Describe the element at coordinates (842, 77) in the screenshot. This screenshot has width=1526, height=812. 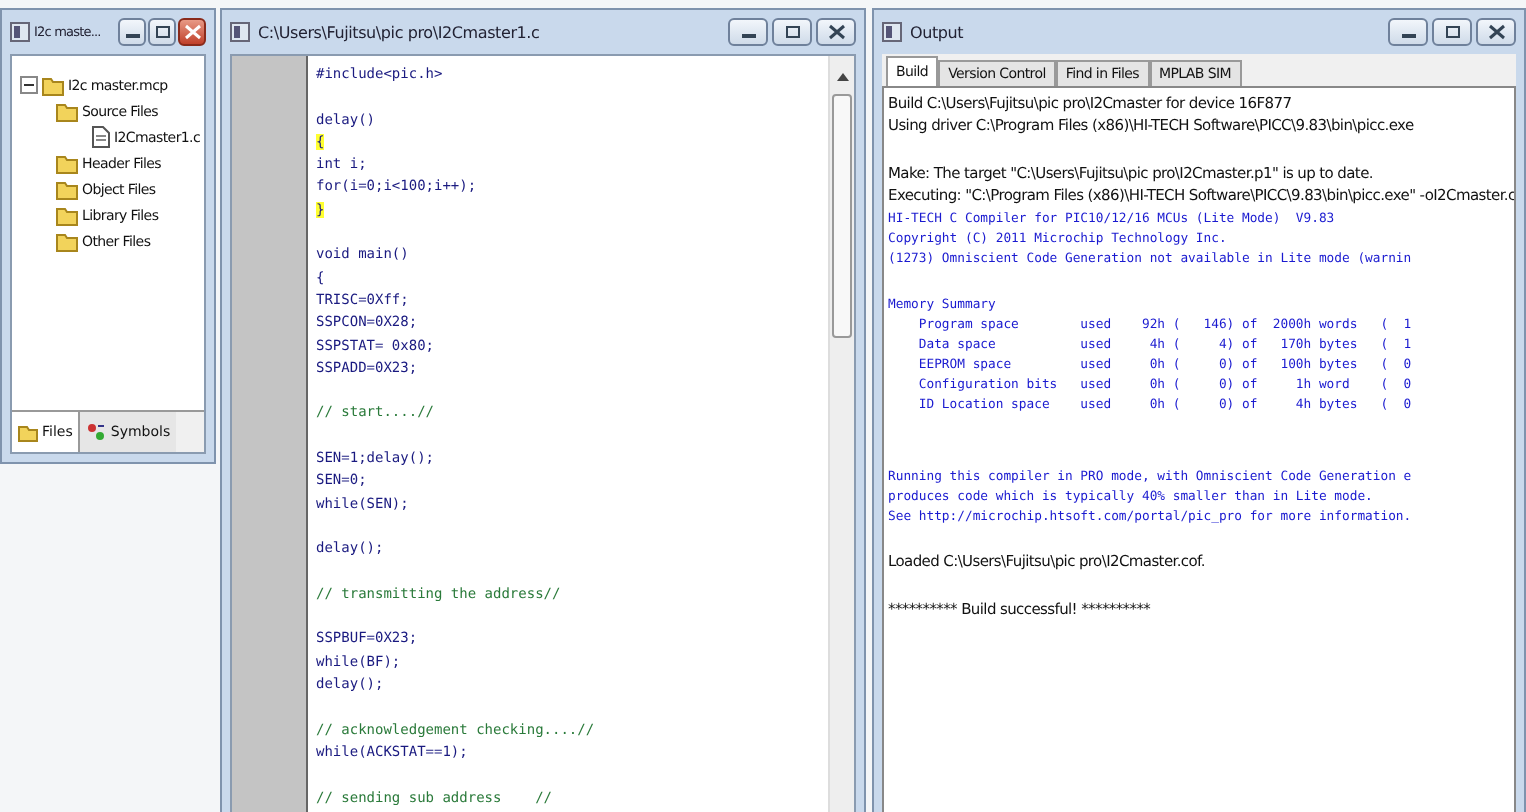
I see `scroll-up-icon` at that location.